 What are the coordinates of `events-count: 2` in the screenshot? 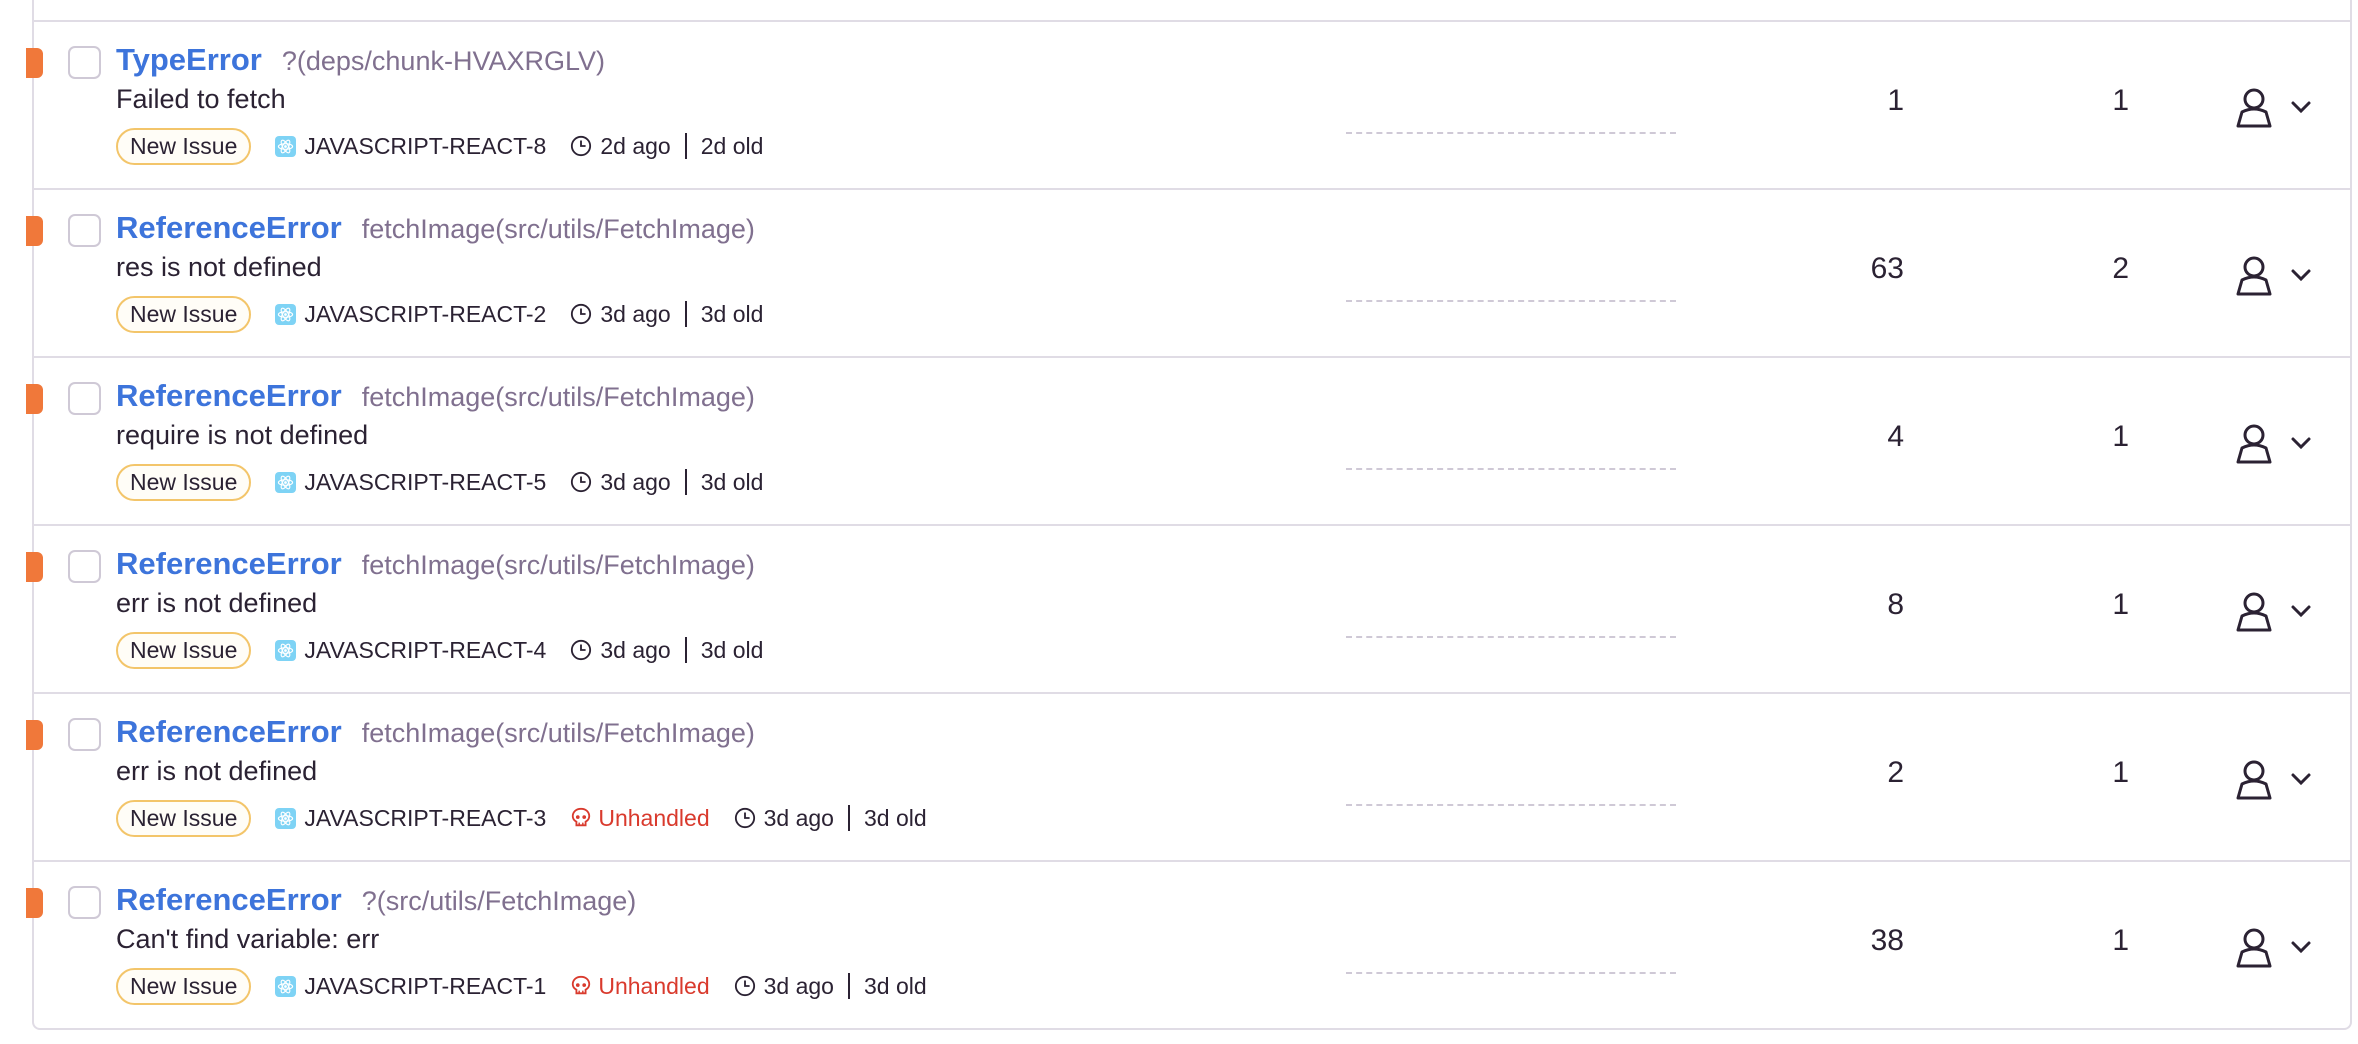 It's located at (1895, 772).